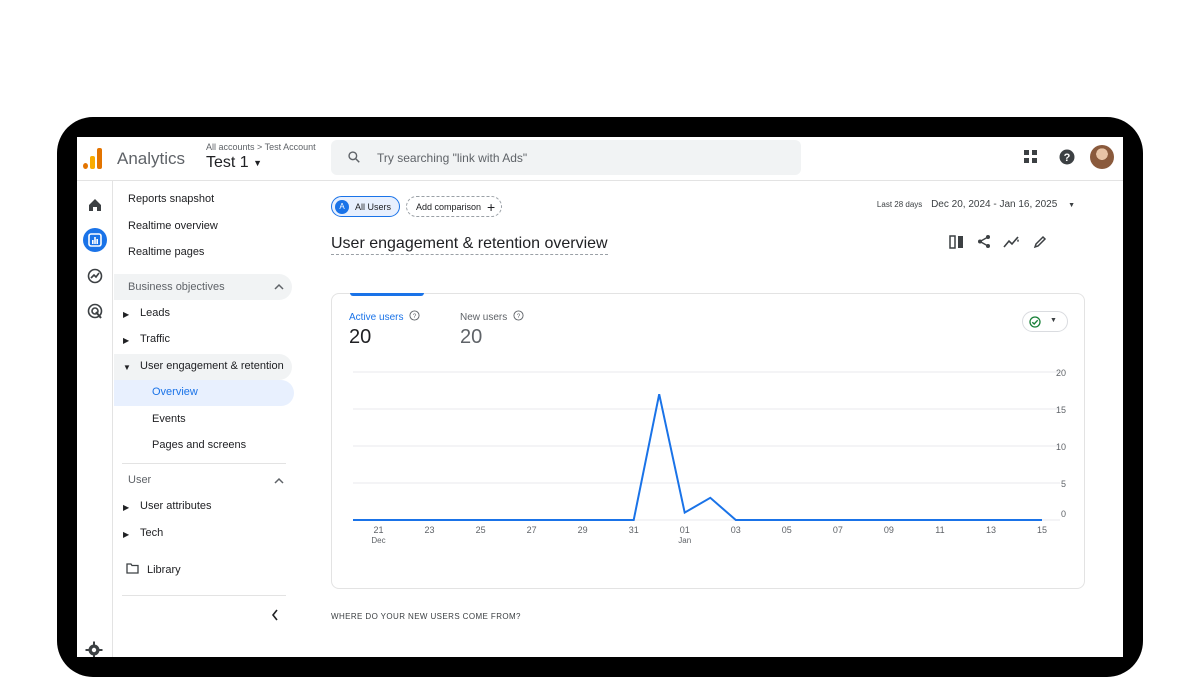  I want to click on x-tick-label: 11, so click(939, 530).